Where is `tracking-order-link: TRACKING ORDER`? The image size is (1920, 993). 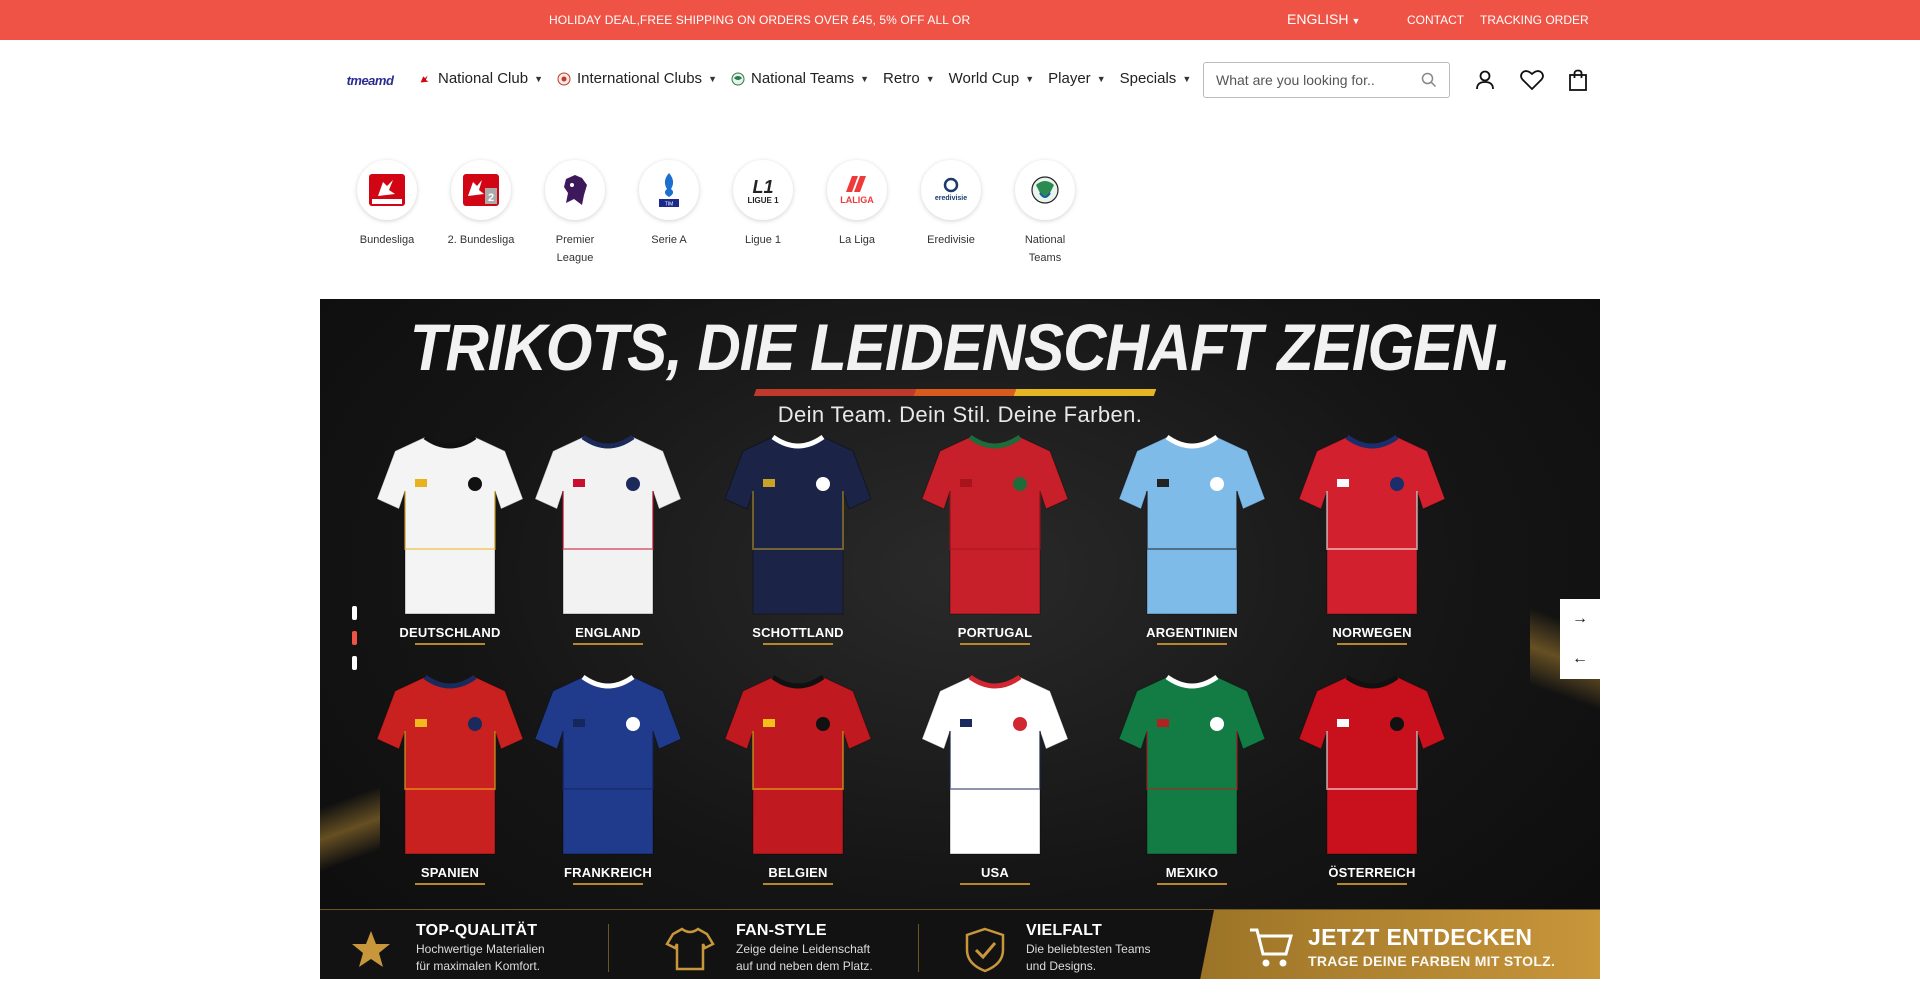
tracking-order-link: TRACKING ORDER is located at coordinates (1534, 20).